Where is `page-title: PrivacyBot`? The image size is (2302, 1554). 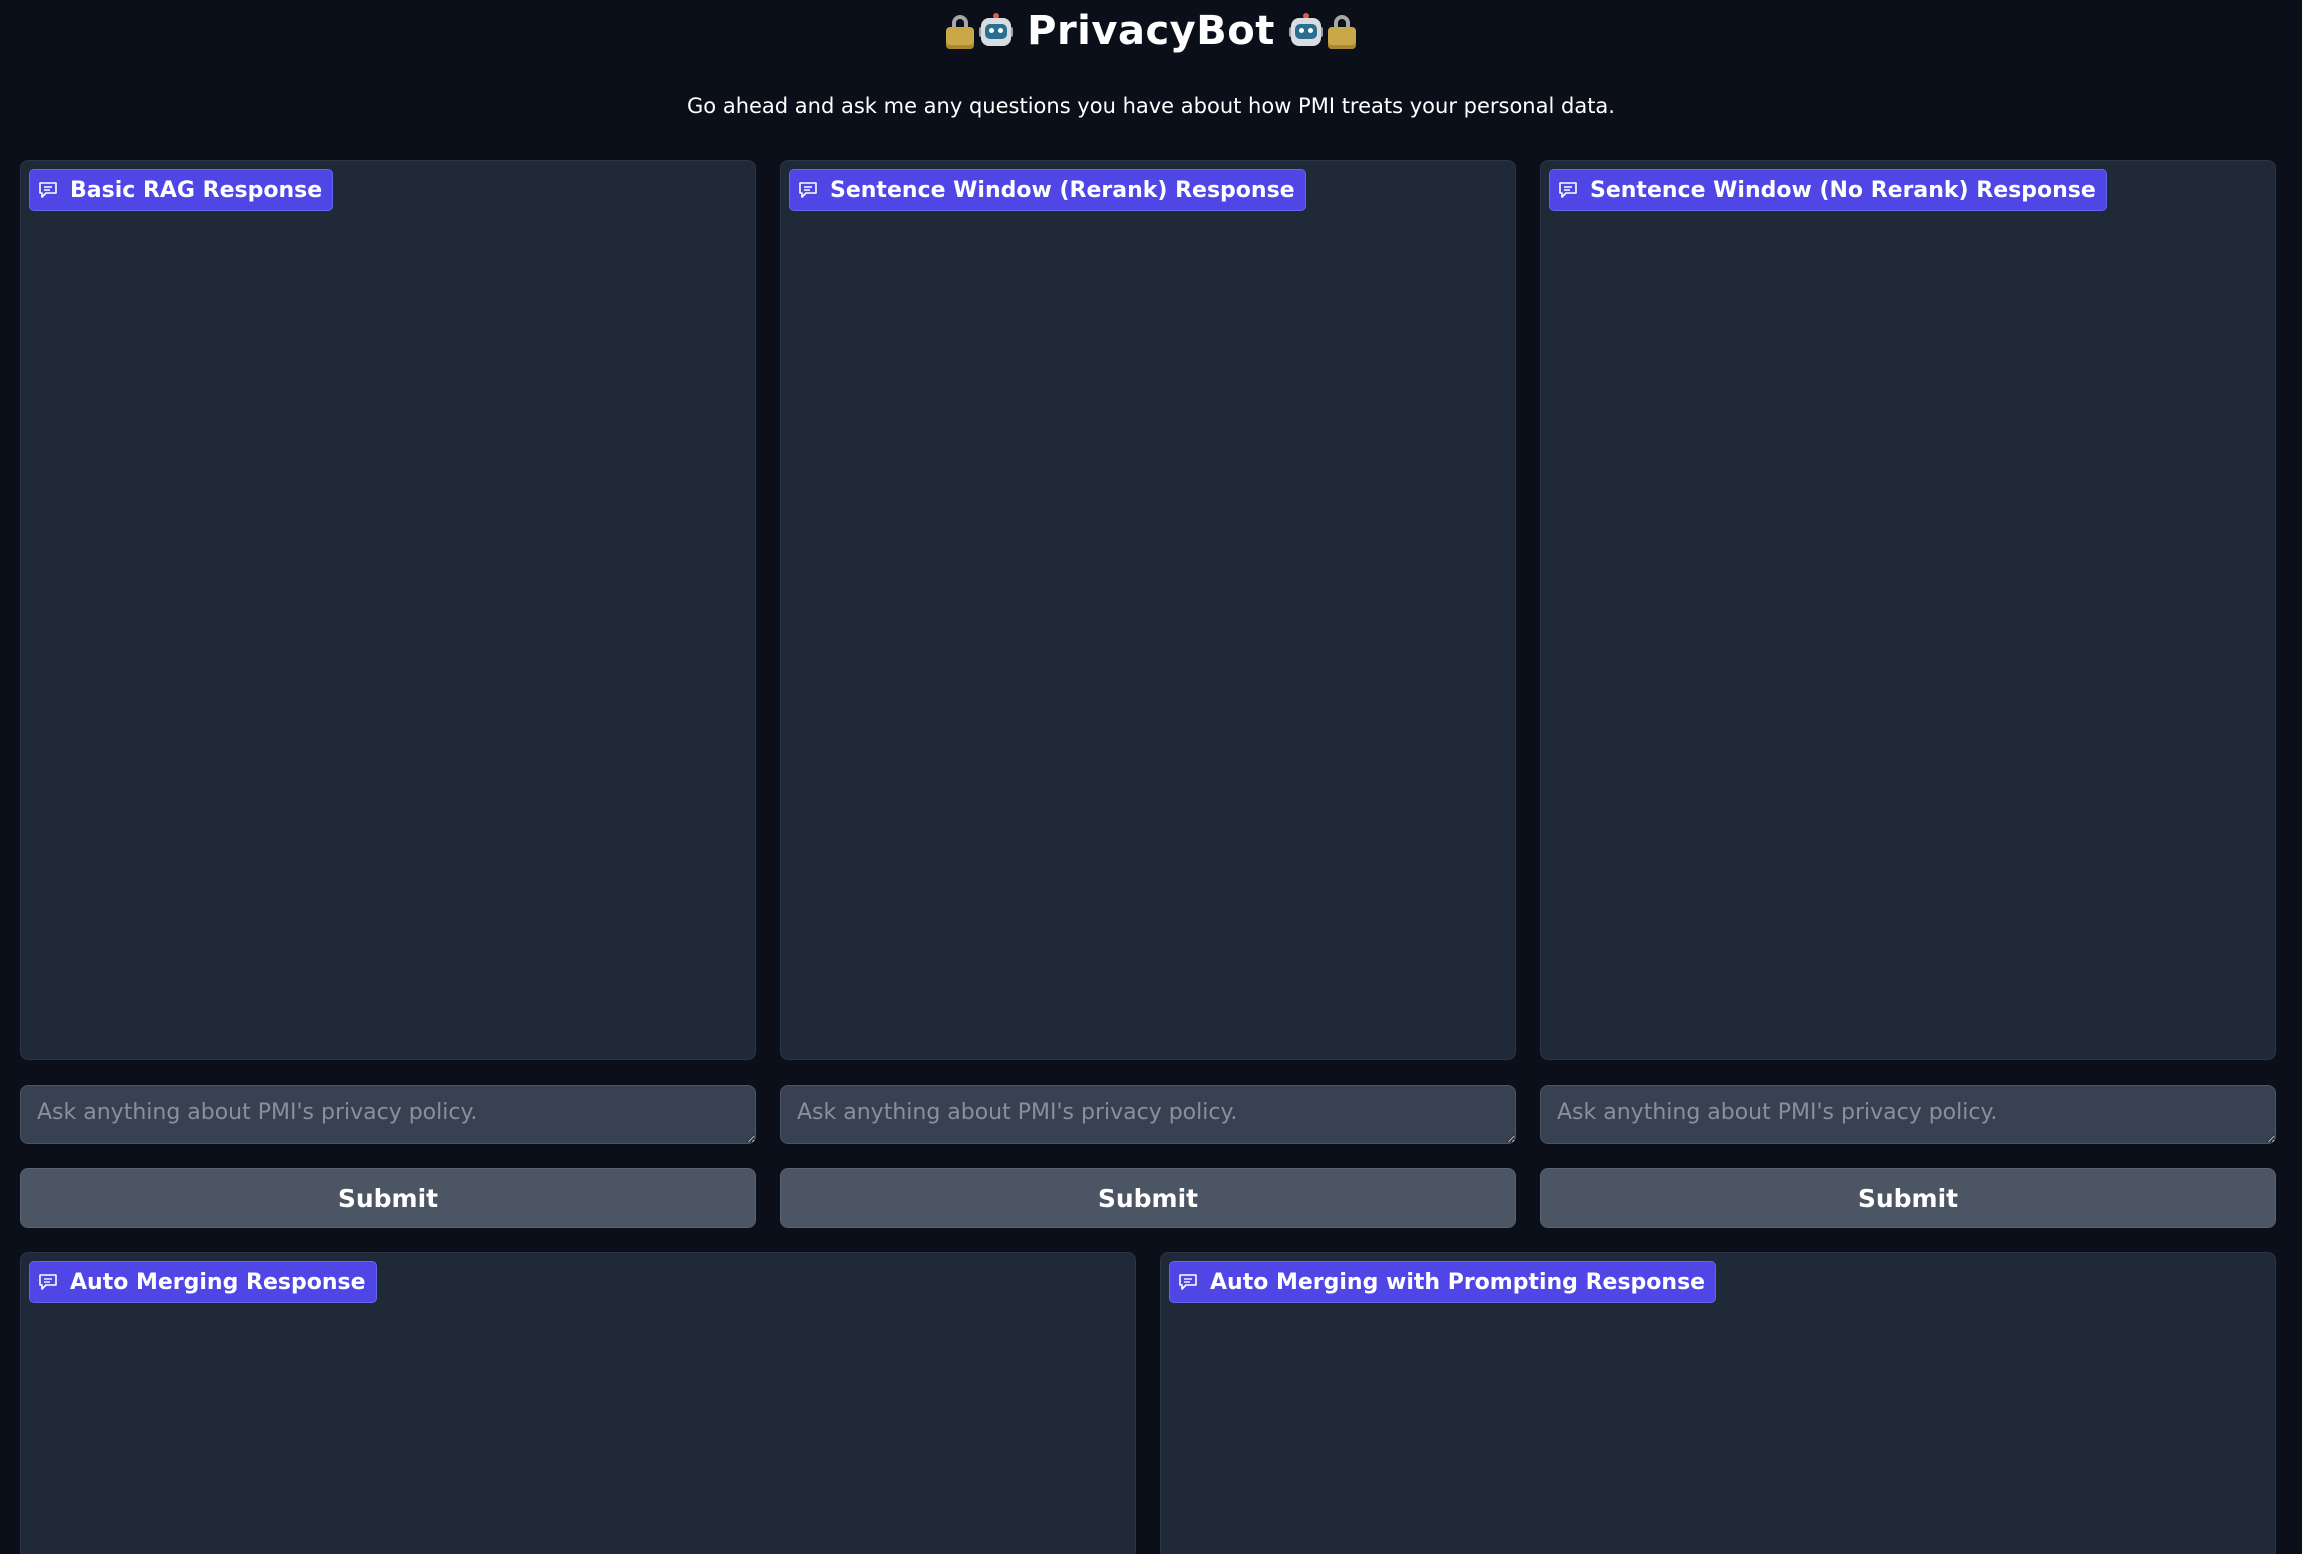 page-title: PrivacyBot is located at coordinates (1151, 31).